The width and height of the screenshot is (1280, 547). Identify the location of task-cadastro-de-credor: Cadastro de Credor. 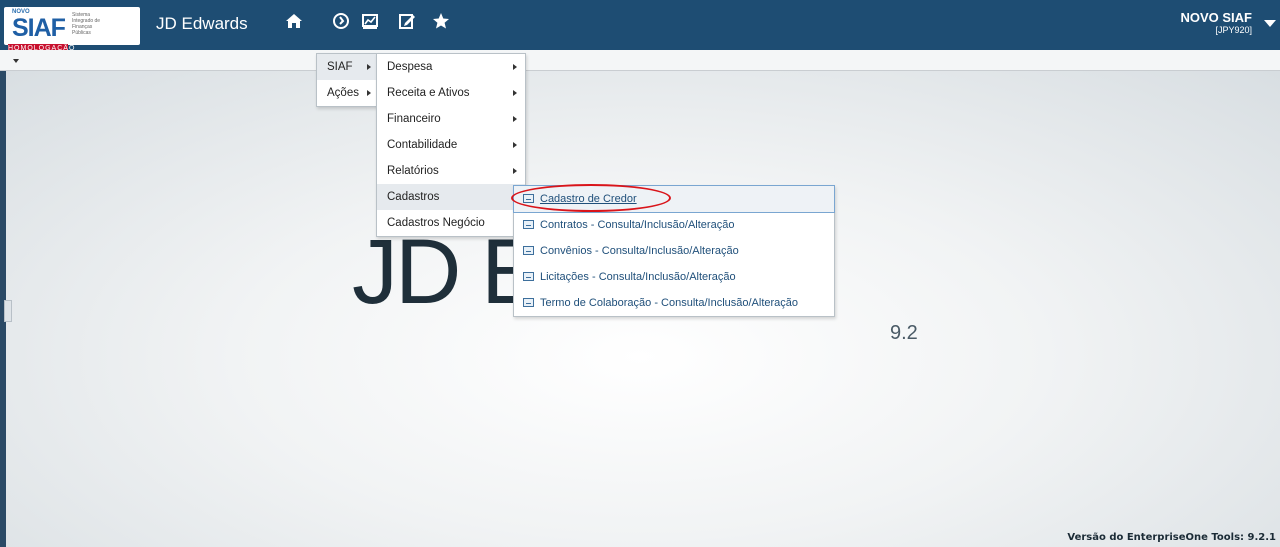
(674, 199).